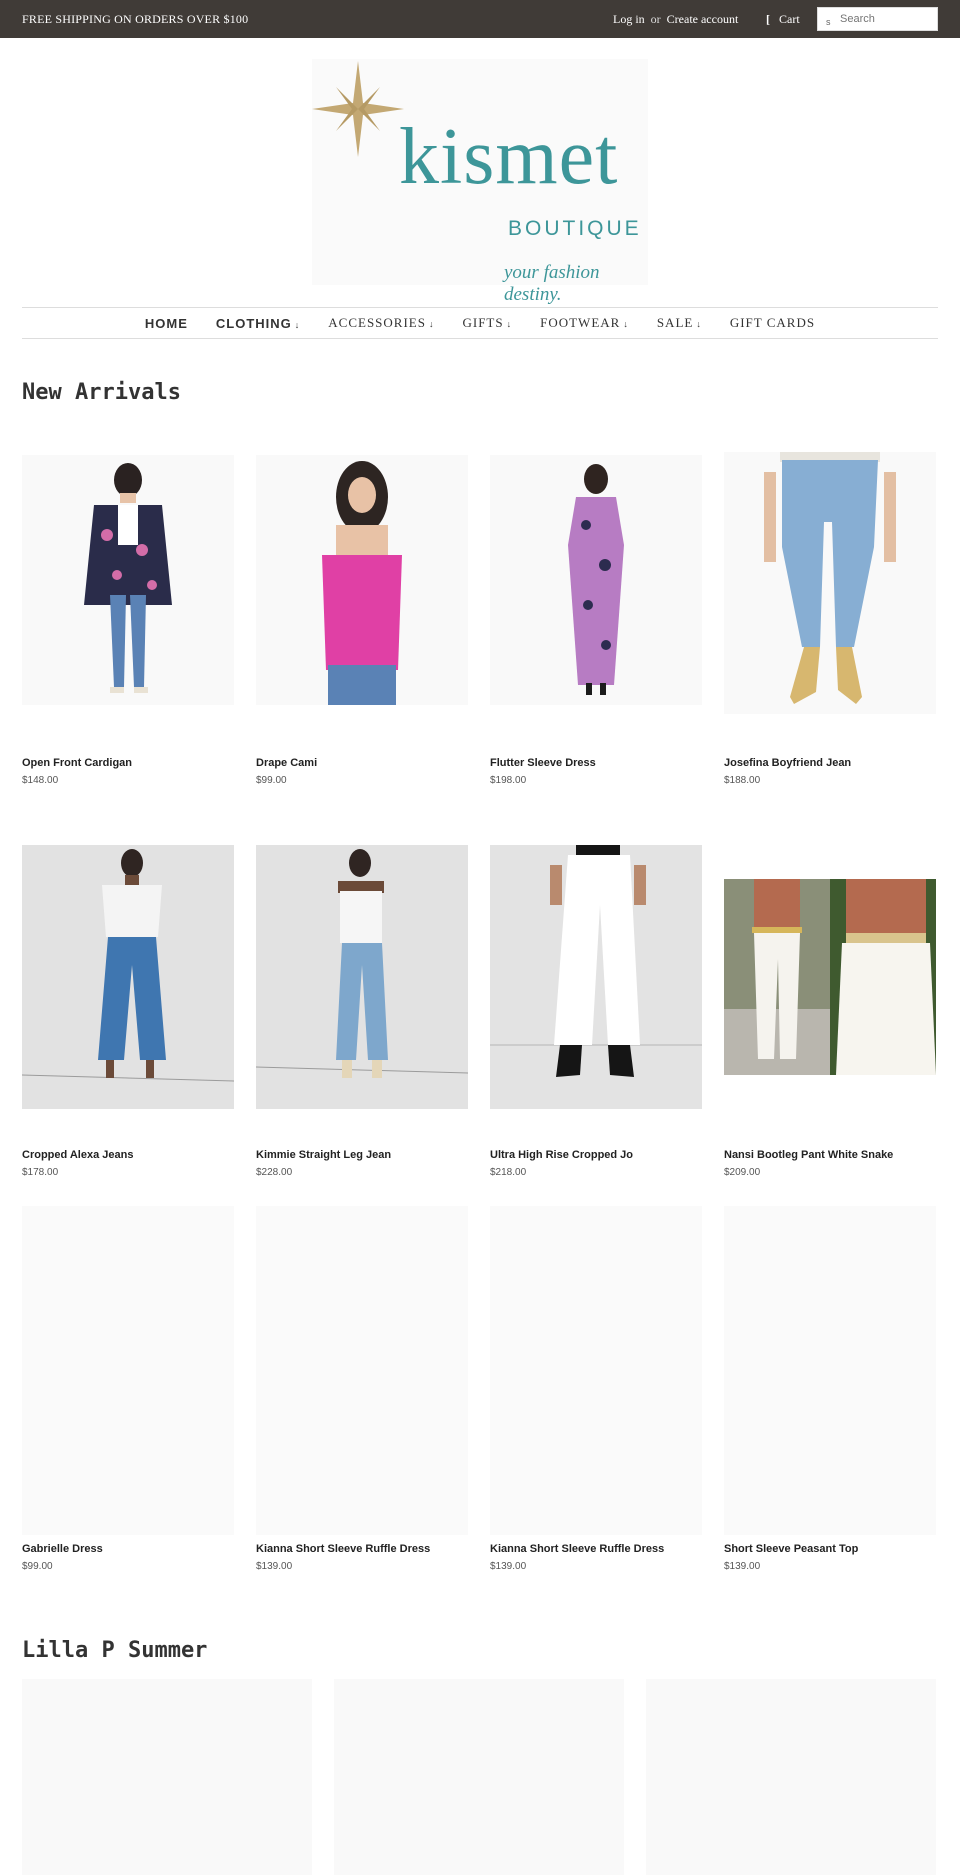 This screenshot has height=1875, width=960. I want to click on product-name: Nansi Bootleg Pant White Snake, so click(808, 1155).